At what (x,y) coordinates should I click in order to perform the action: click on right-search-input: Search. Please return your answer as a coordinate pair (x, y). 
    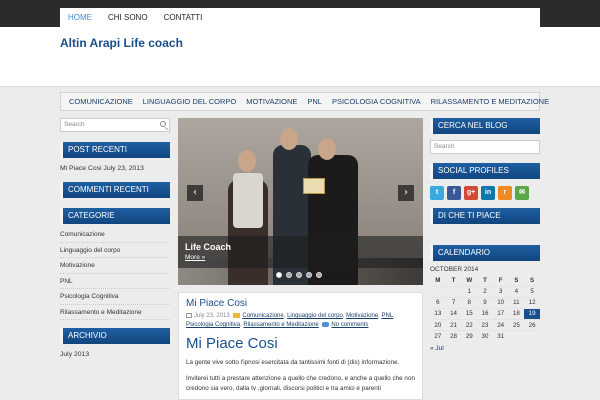
    Looking at the image, I should click on (485, 147).